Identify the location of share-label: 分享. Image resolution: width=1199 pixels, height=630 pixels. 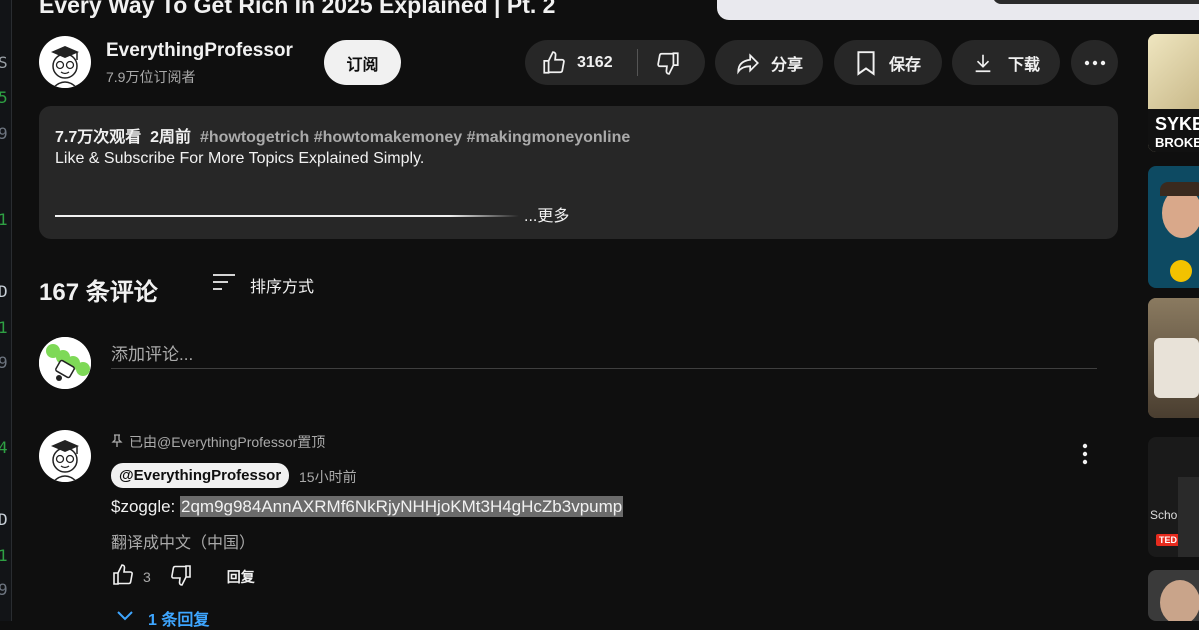
(786, 65).